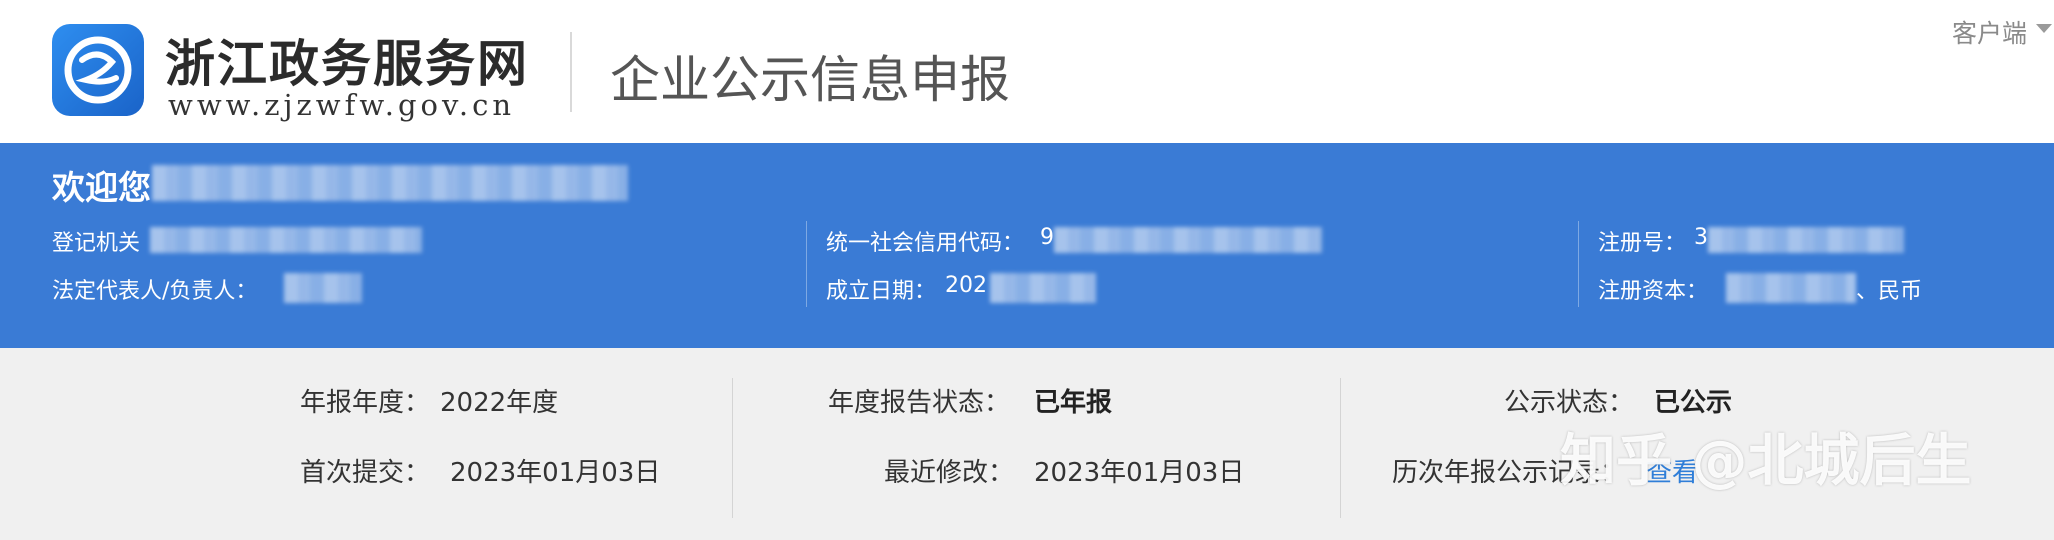  I want to click on registration-no-value: 3, so click(1701, 237).